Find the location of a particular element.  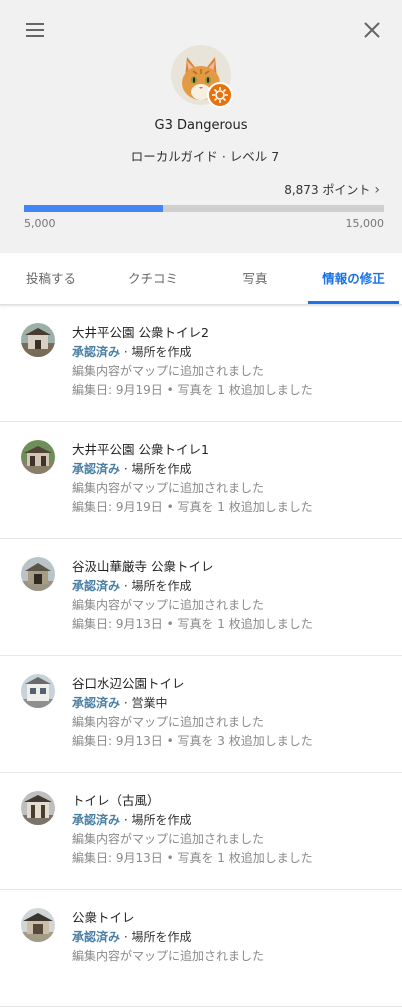

place-name: 大井平公園 公衆トイレ1 is located at coordinates (140, 449).